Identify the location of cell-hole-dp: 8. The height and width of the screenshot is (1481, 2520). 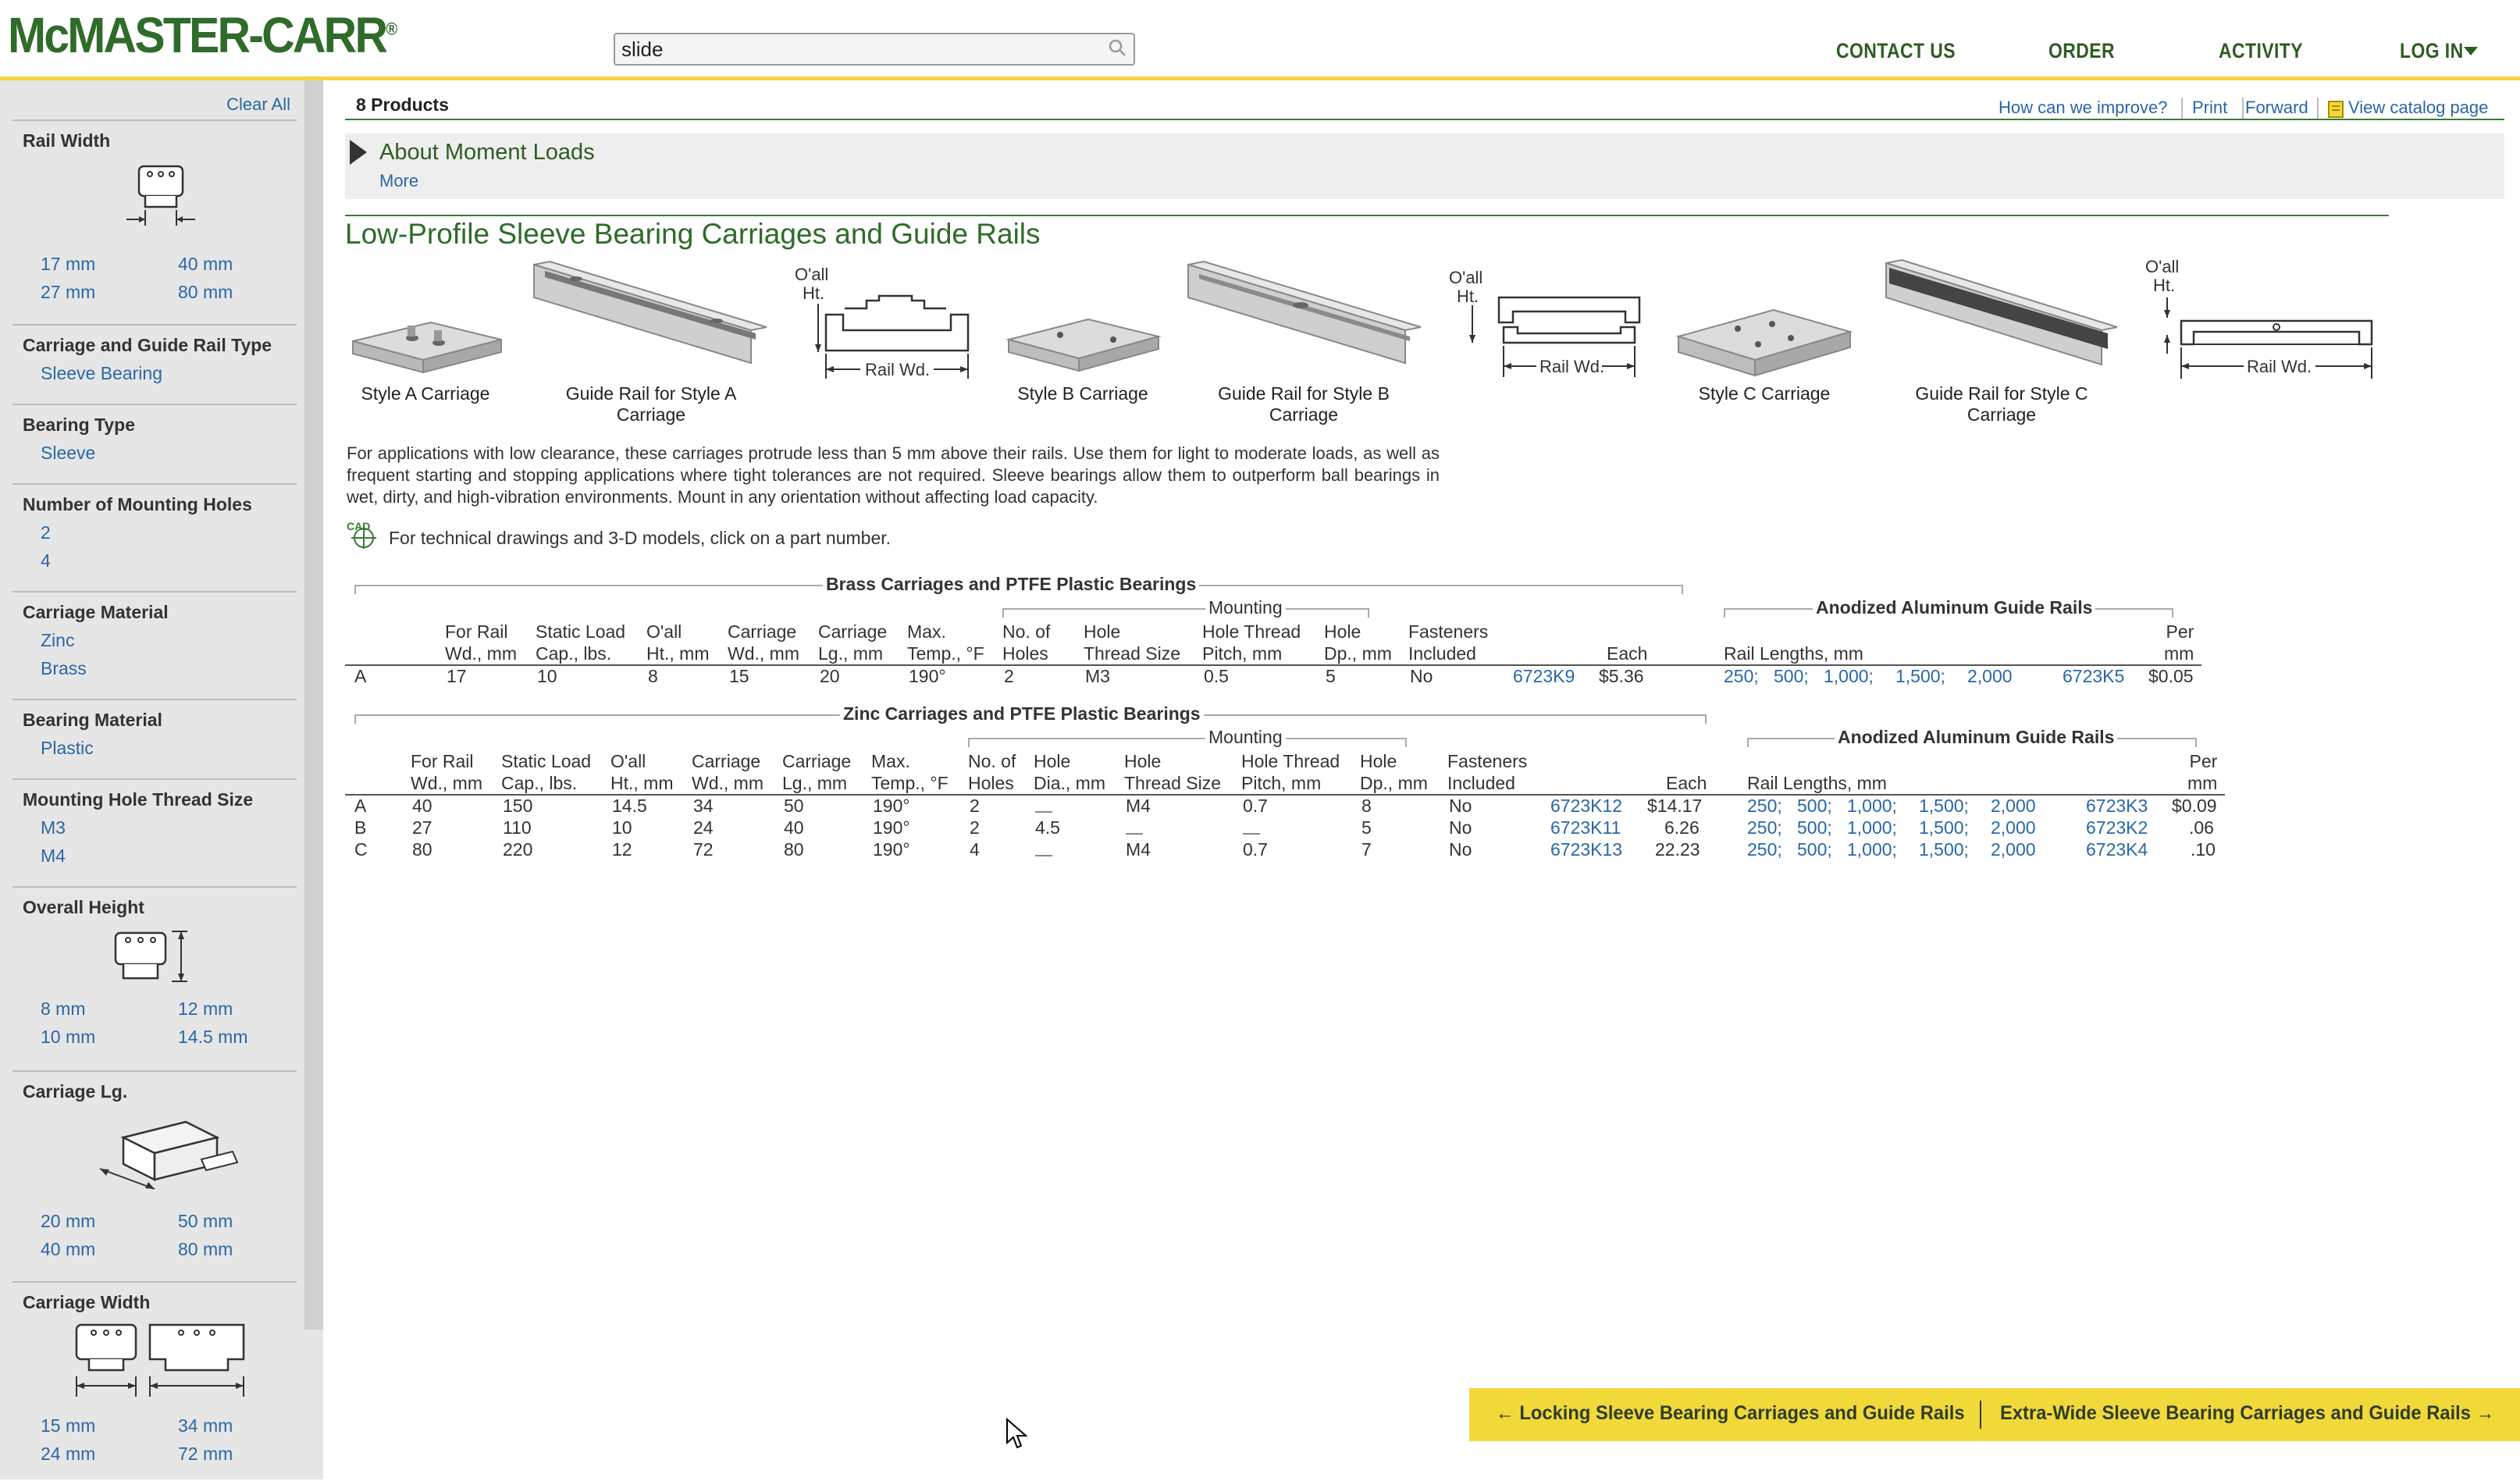
(1366, 806).